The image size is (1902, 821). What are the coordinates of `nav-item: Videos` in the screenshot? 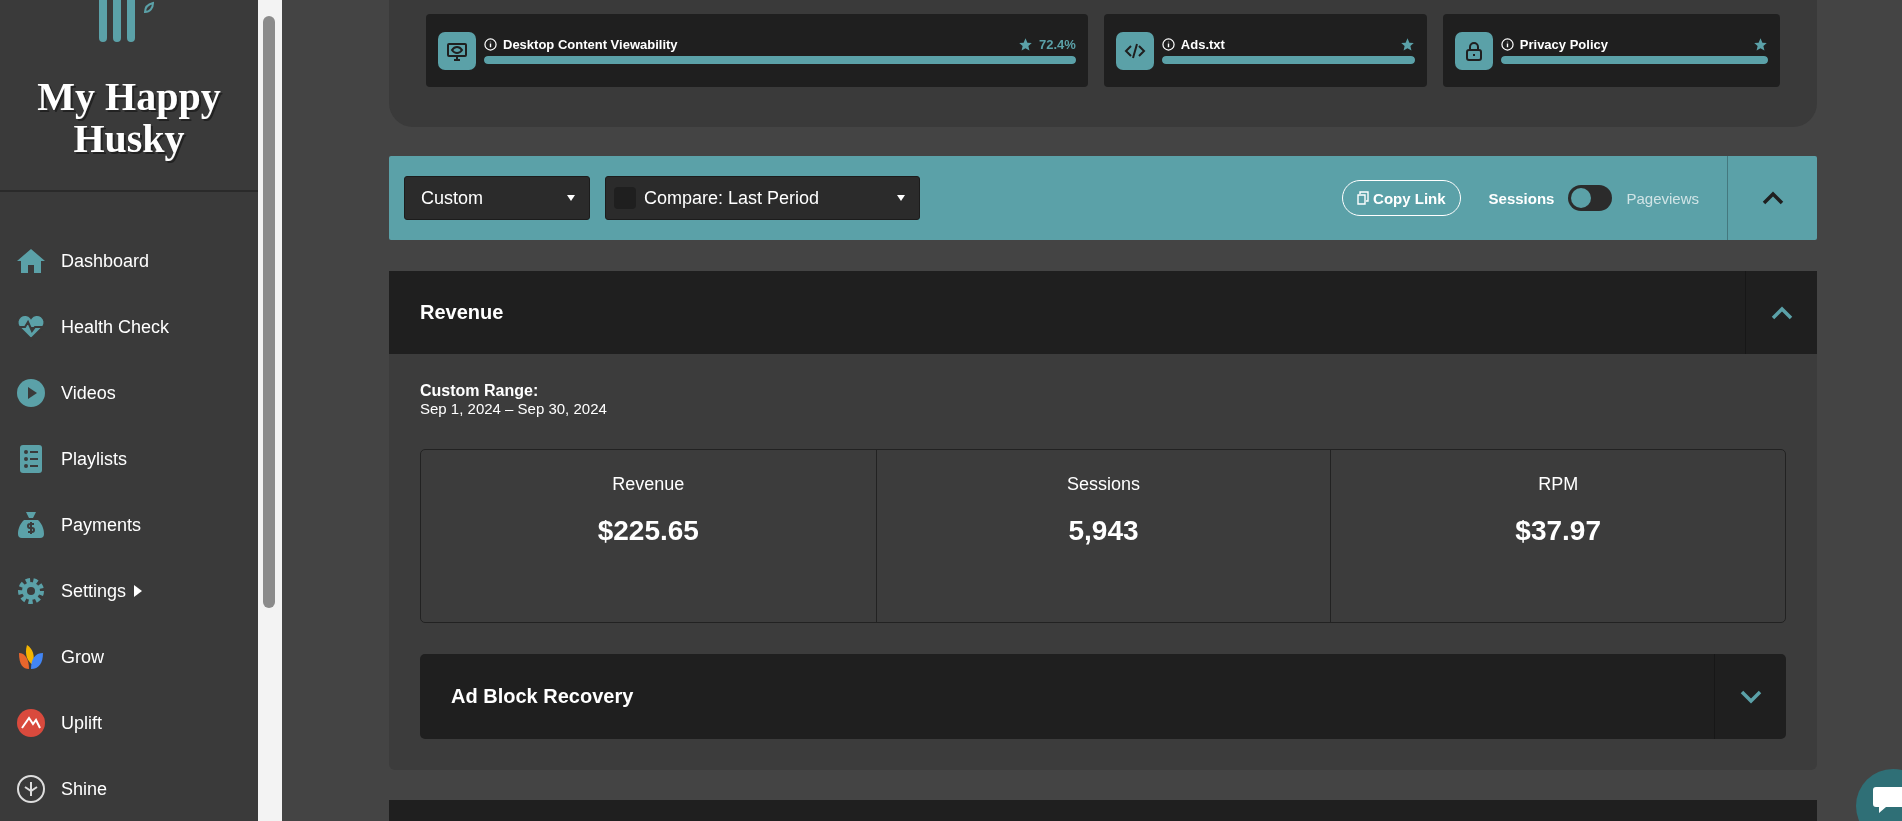 It's located at (129, 393).